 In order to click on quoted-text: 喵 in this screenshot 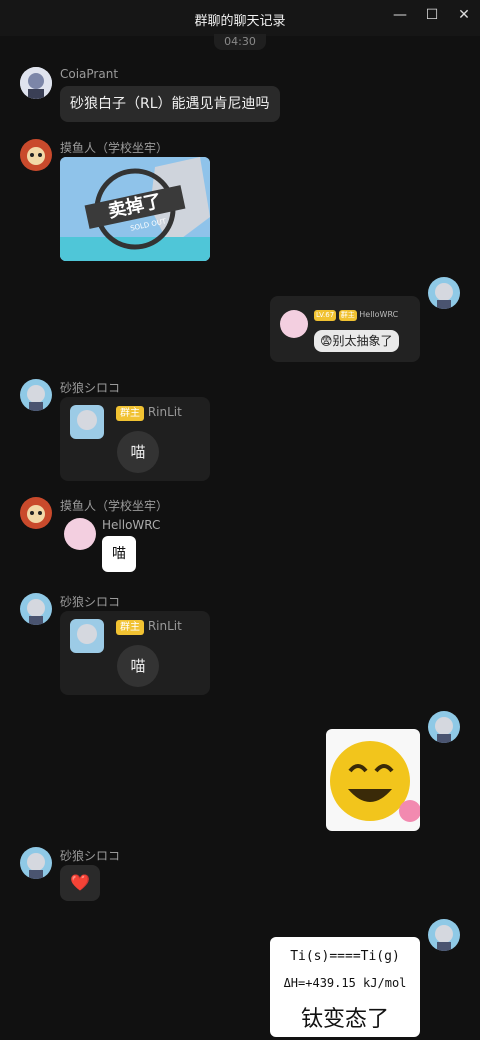, I will do `click(119, 554)`.